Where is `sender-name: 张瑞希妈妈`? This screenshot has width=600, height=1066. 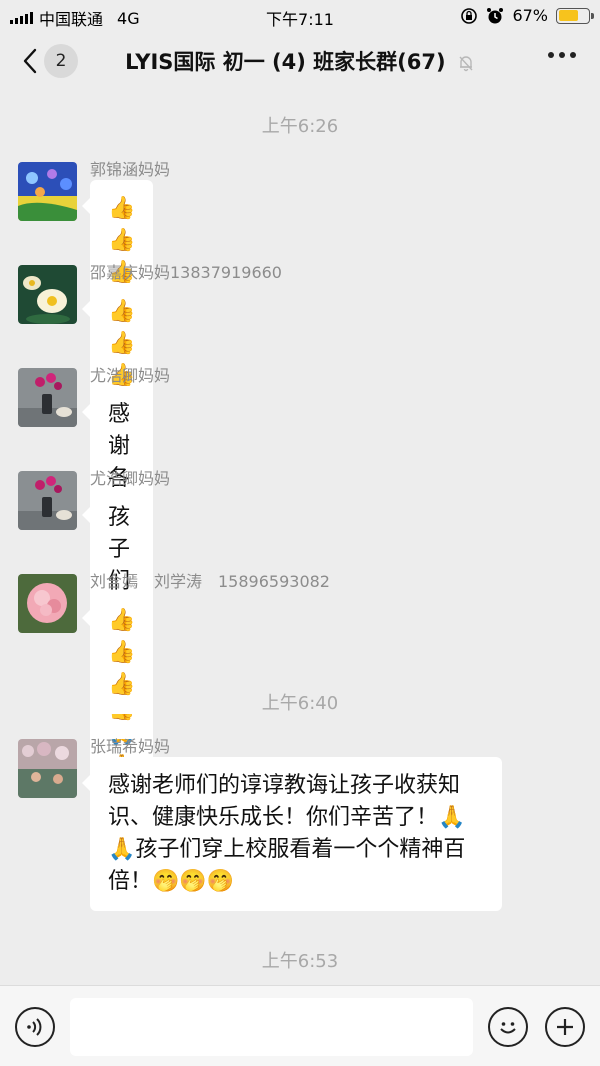
sender-name: 张瑞希妈妈 is located at coordinates (130, 746).